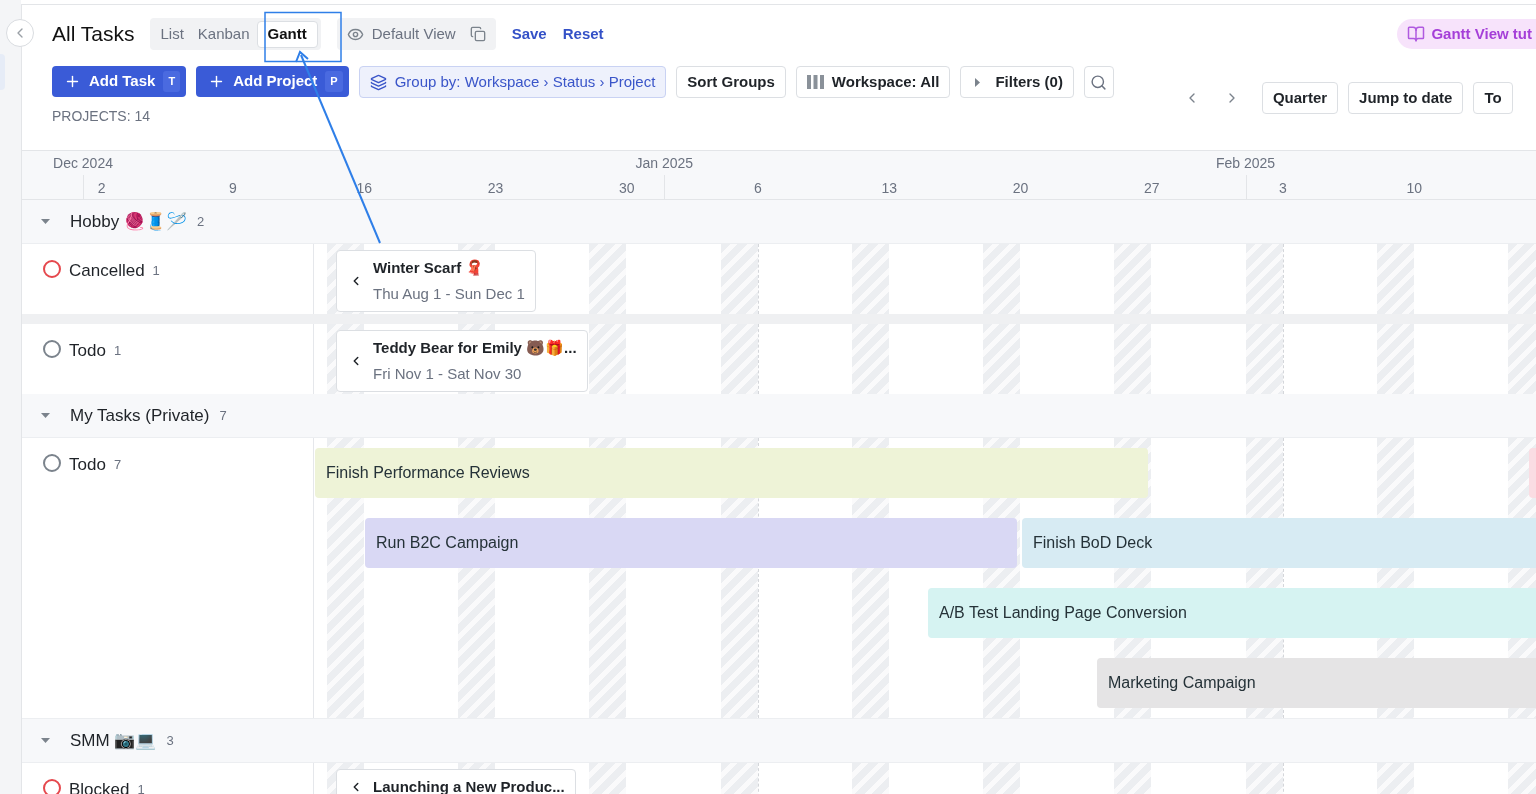 The width and height of the screenshot is (1536, 794). Describe the element at coordinates (1283, 188) in the screenshot. I see `day-label: 3` at that location.